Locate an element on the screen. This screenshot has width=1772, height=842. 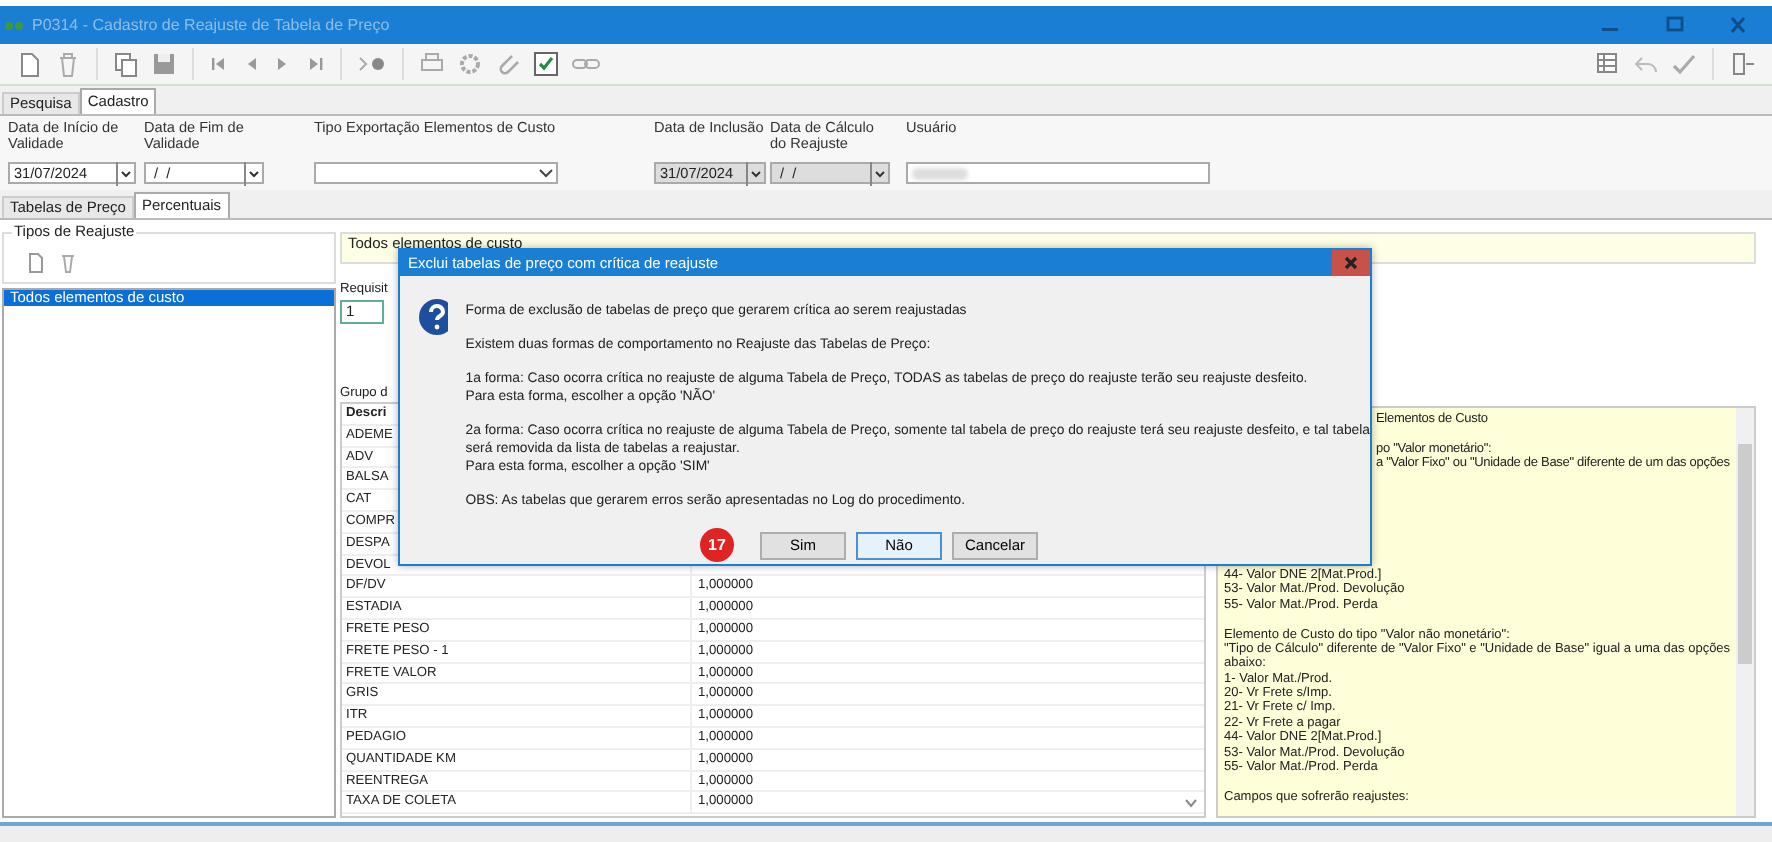
window-title: P0314 - Cadastro de Reajuste de Tabela de Preço is located at coordinates (211, 25).